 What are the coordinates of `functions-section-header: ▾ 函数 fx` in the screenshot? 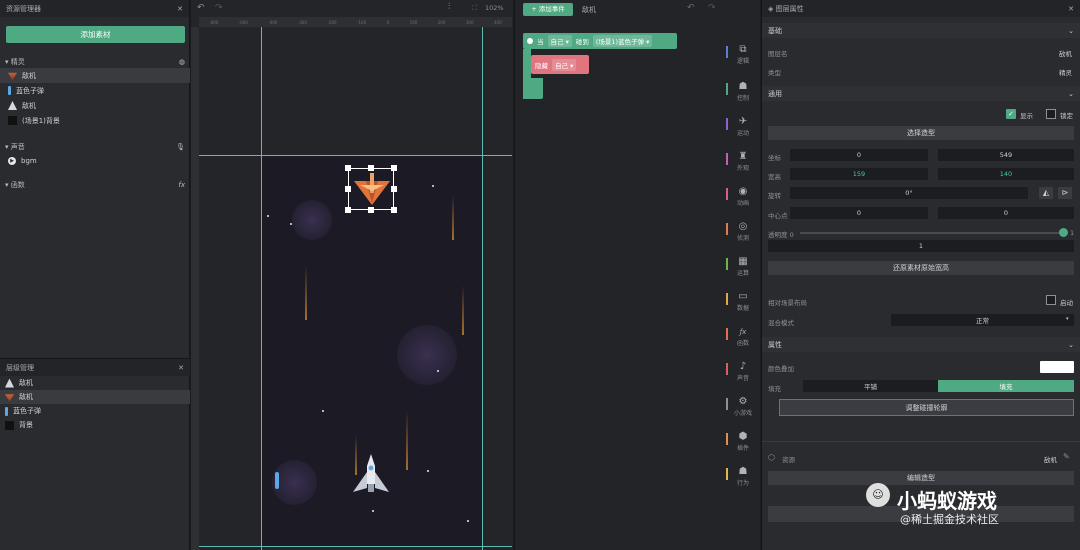 It's located at (95, 184).